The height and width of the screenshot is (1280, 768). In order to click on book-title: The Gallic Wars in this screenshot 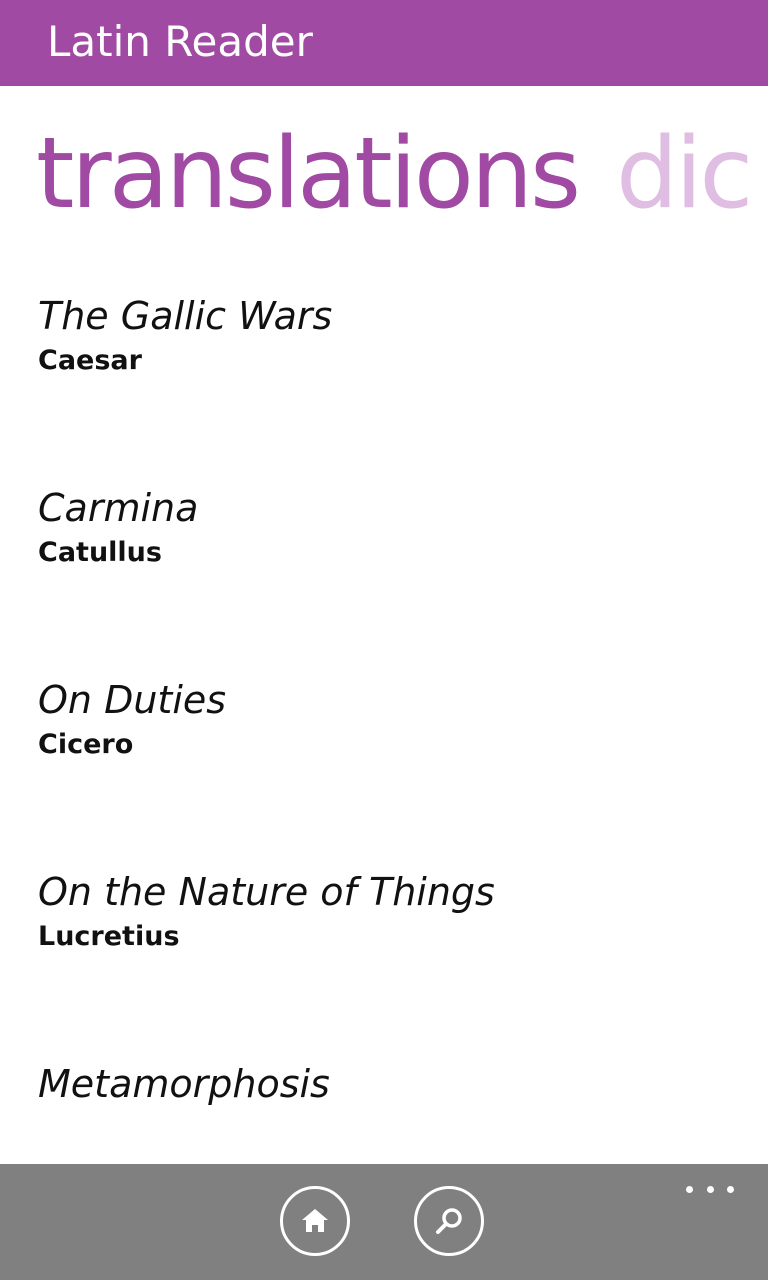, I will do `click(185, 316)`.